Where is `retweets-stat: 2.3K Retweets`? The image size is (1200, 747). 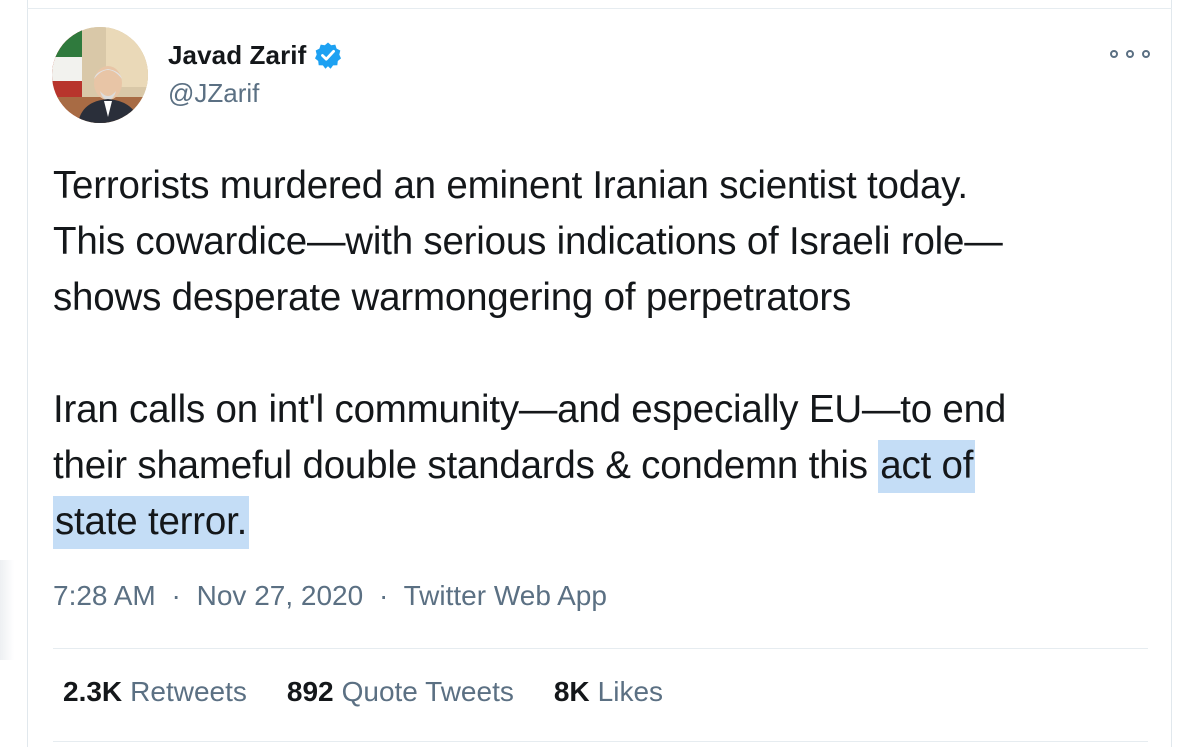
retweets-stat: 2.3K Retweets is located at coordinates (155, 692).